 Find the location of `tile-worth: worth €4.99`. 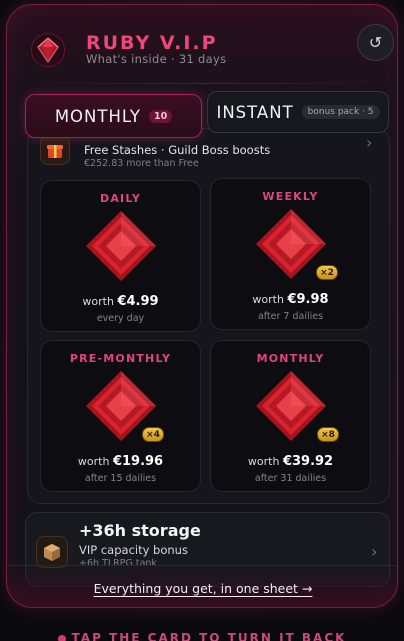

tile-worth: worth €4.99 is located at coordinates (120, 301).